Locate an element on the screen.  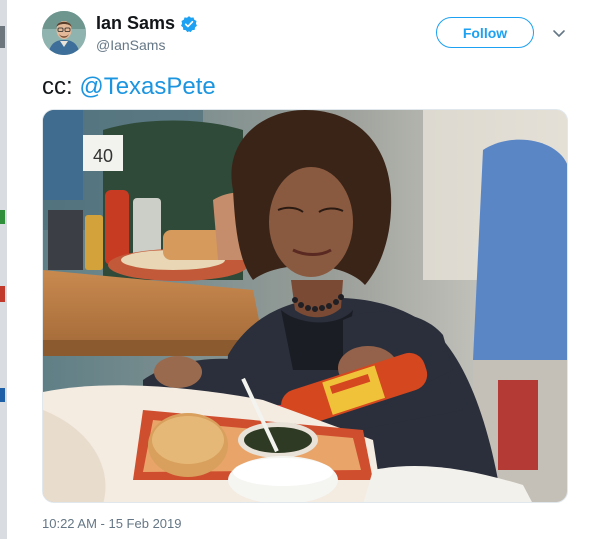
author-name: Ian Sams is located at coordinates (147, 23).